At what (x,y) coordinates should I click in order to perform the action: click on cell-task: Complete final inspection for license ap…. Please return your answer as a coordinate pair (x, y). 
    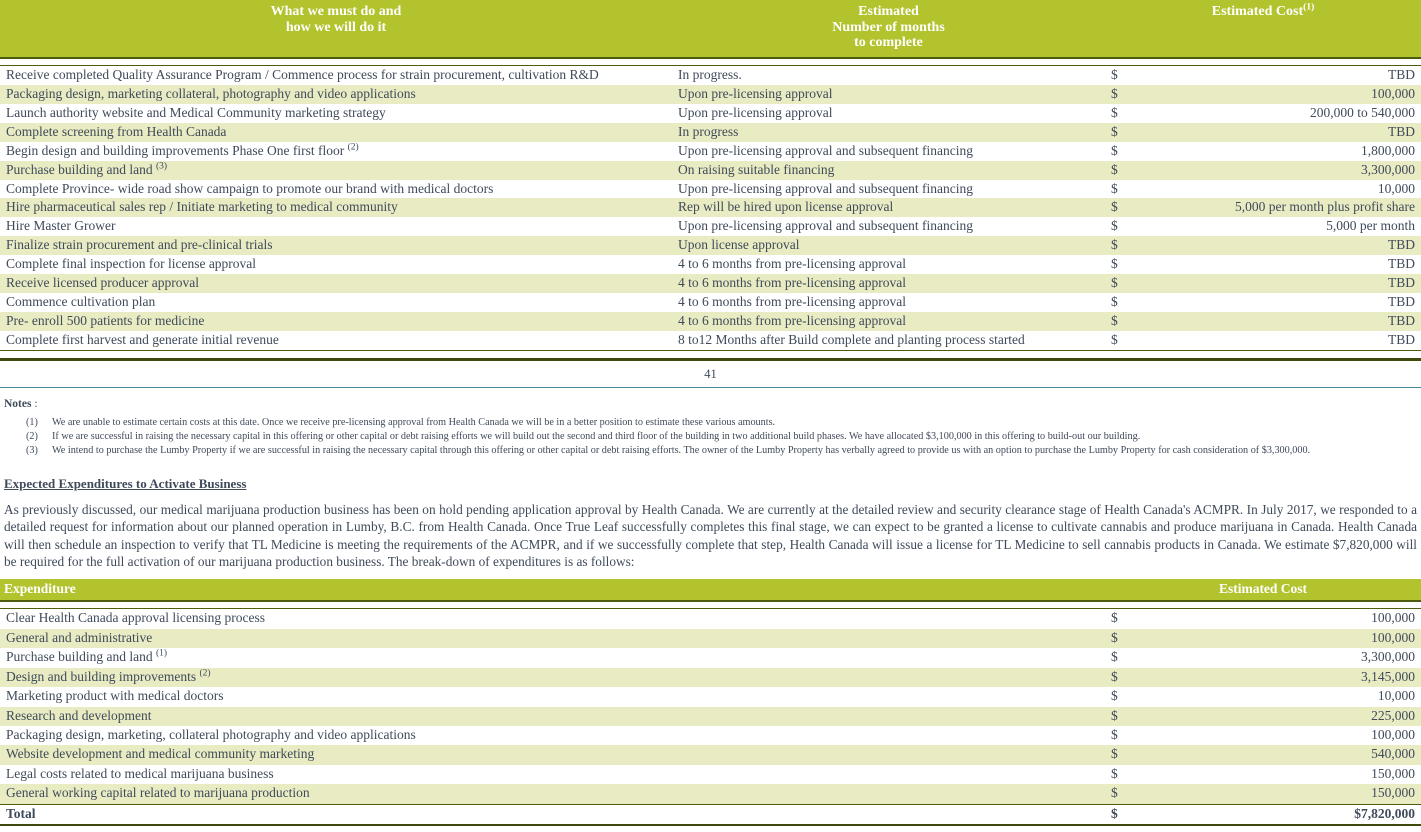
    Looking at the image, I should click on (336, 265).